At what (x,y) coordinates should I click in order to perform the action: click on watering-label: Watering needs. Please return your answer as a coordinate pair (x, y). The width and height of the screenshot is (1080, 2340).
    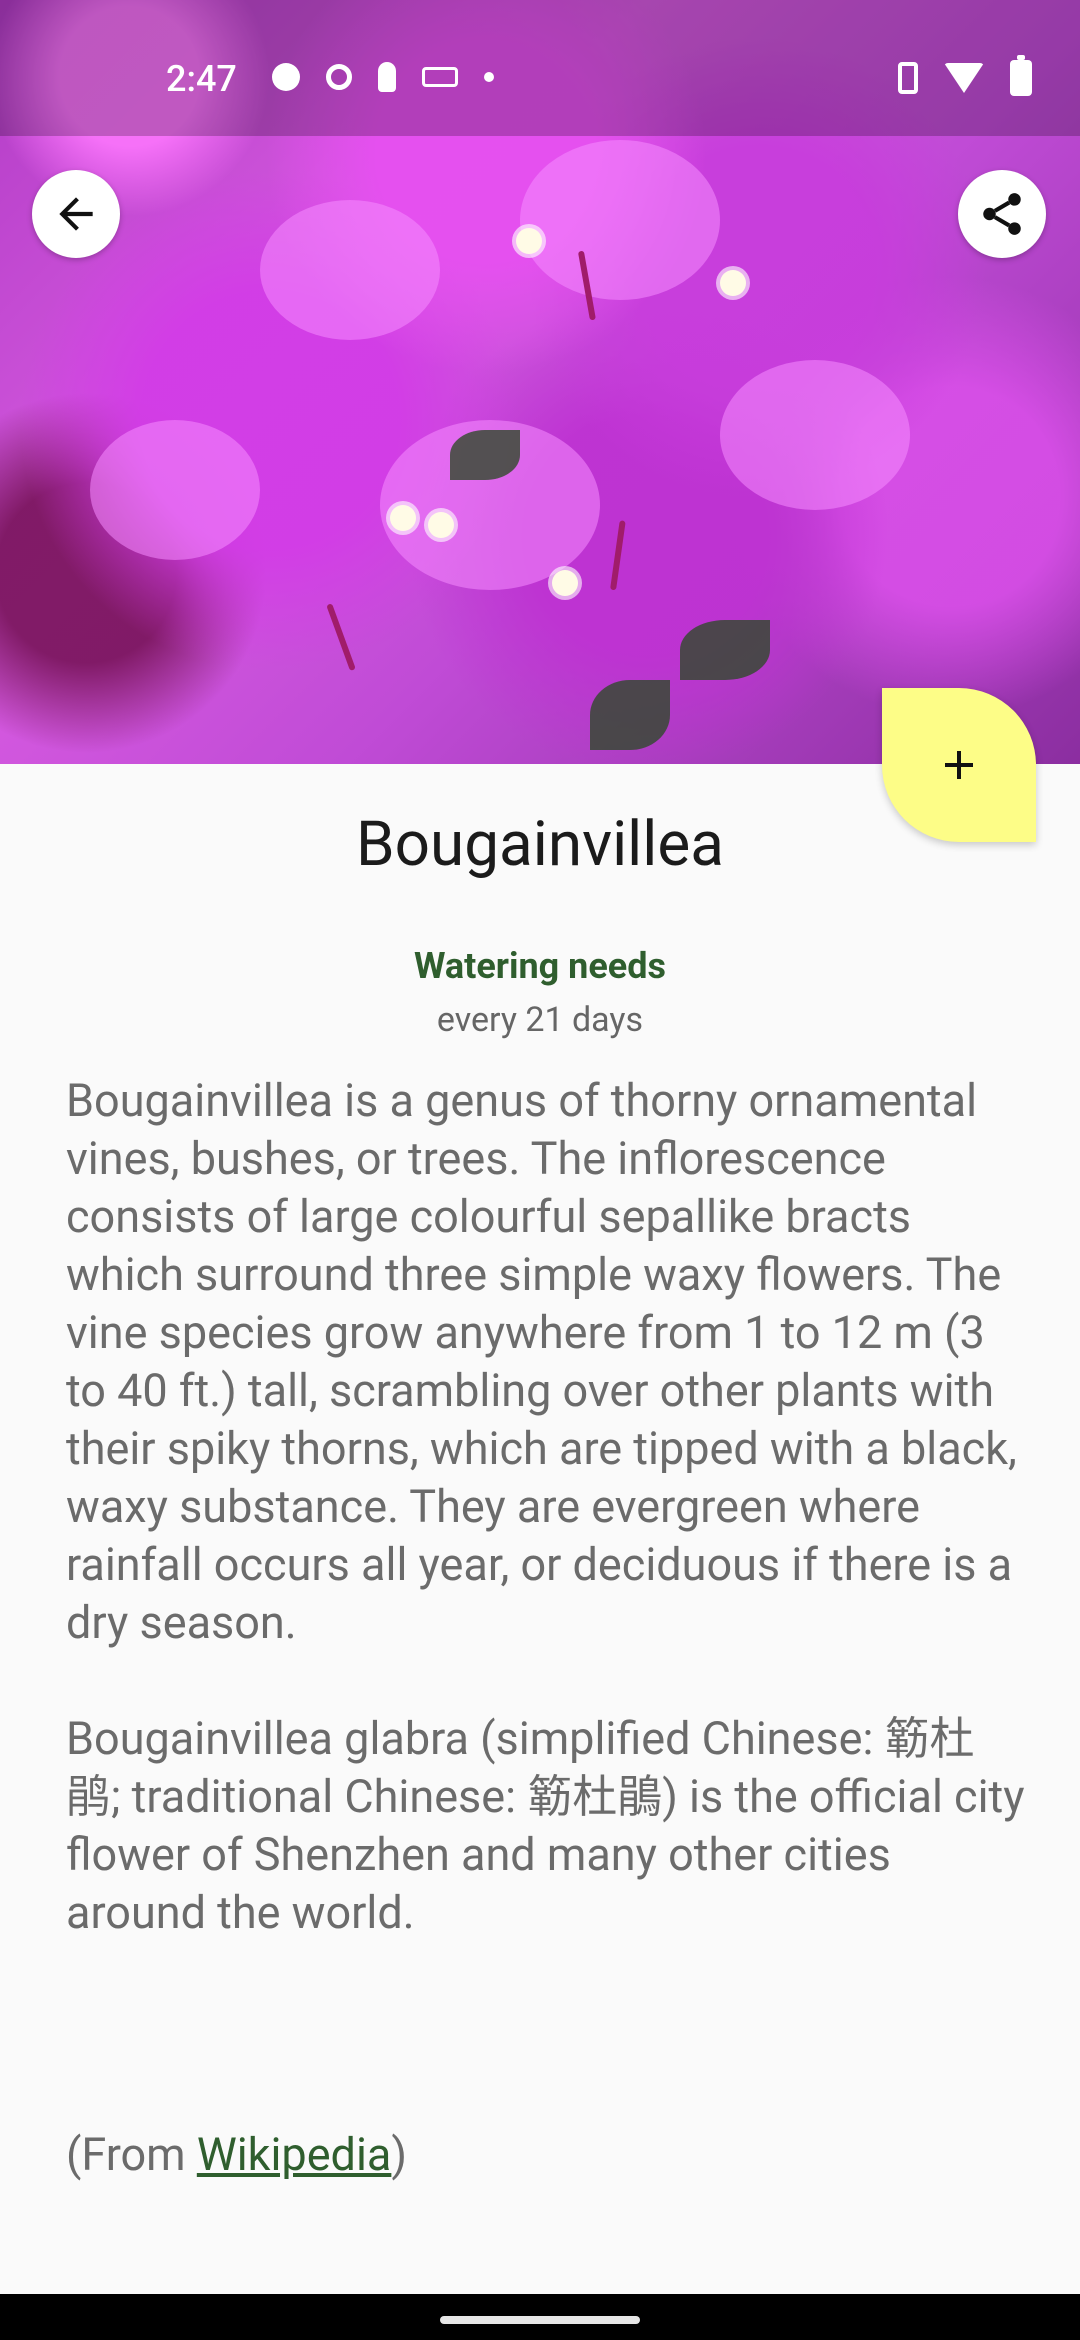
    Looking at the image, I should click on (540, 966).